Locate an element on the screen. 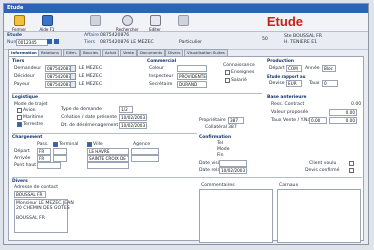  tab-vente: Vente is located at coordinates (129, 52).